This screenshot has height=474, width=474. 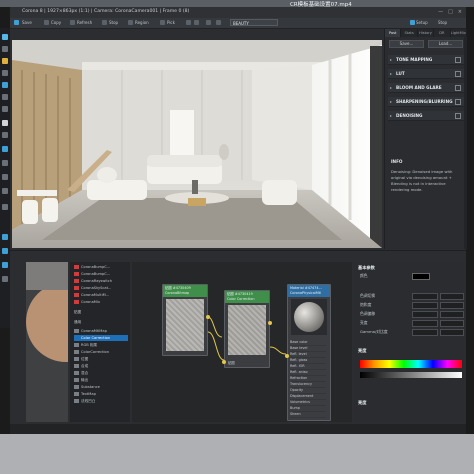 I want to click on list-item: CoronaRayswitch, so click(x=101, y=281).